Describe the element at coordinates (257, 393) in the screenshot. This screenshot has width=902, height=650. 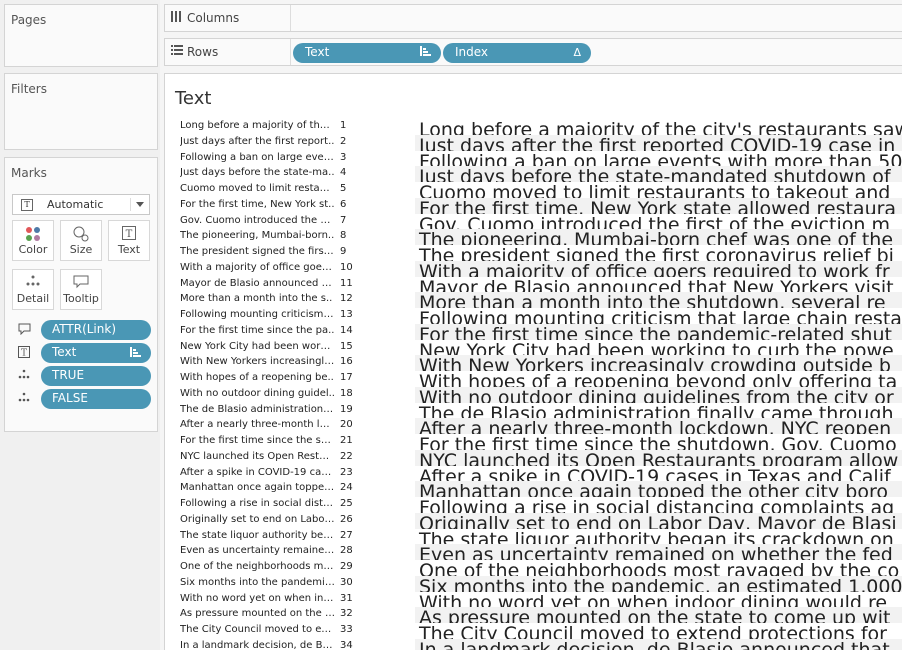
I see `row-short-text: With no outdoor dining guidel..` at that location.